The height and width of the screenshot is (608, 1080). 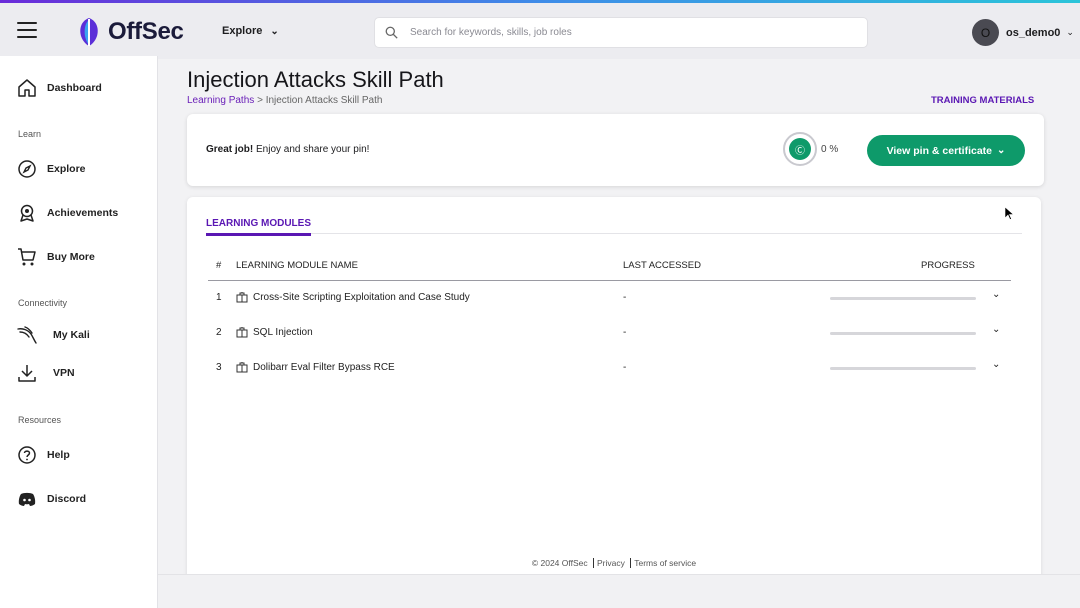 I want to click on kali-dragon-icon, so click(x=27, y=335).